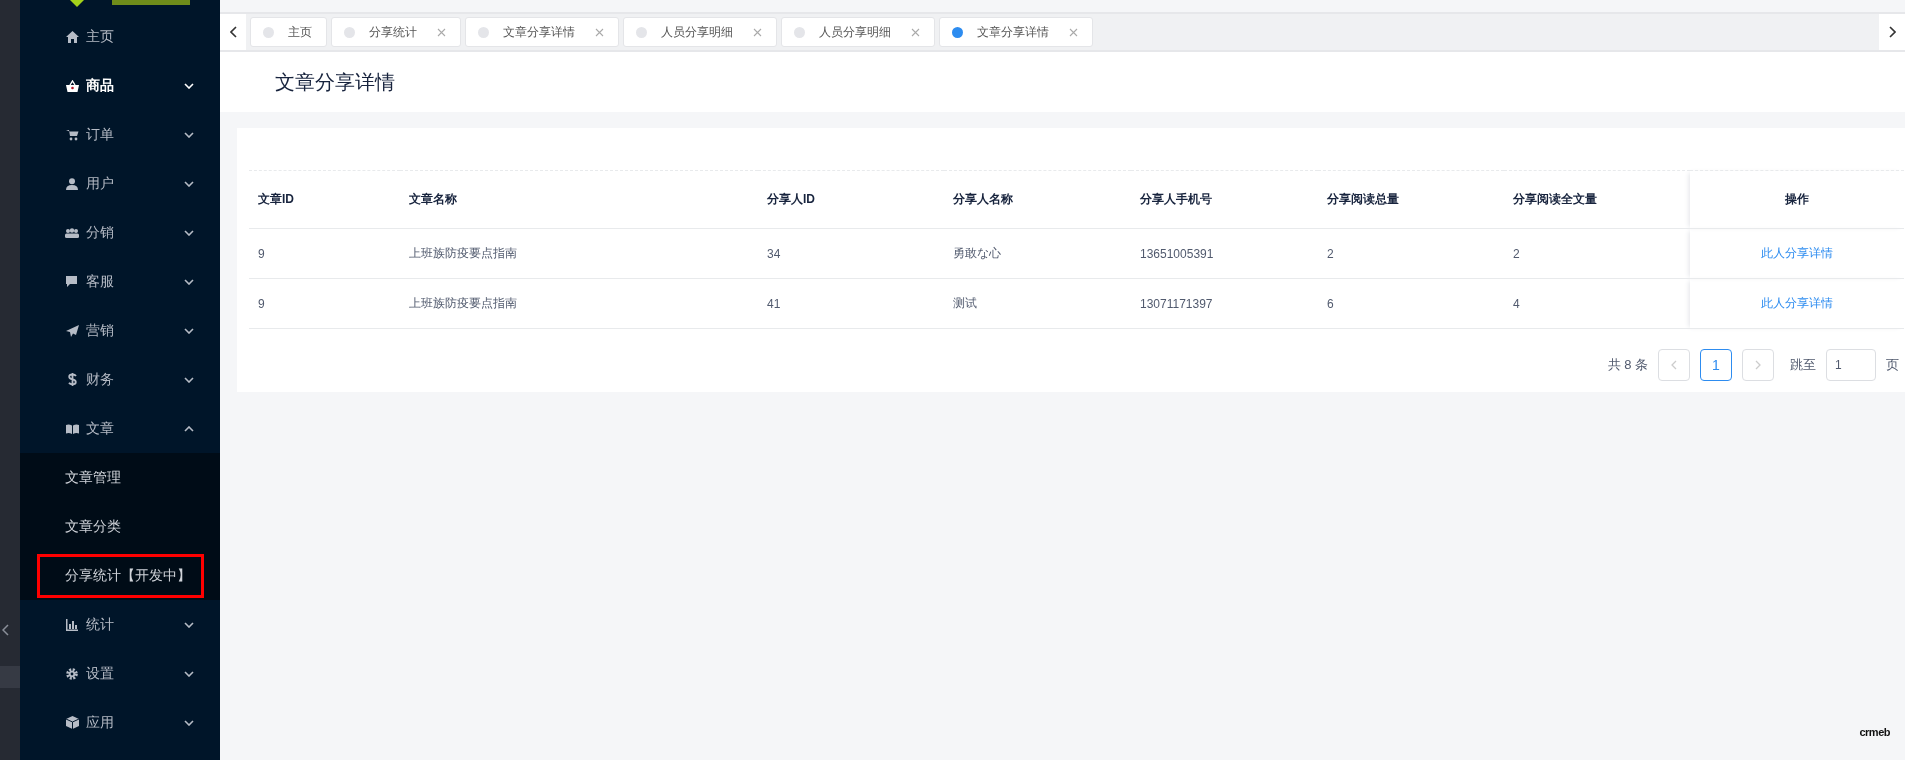  I want to click on table-cell: 41, so click(774, 303).